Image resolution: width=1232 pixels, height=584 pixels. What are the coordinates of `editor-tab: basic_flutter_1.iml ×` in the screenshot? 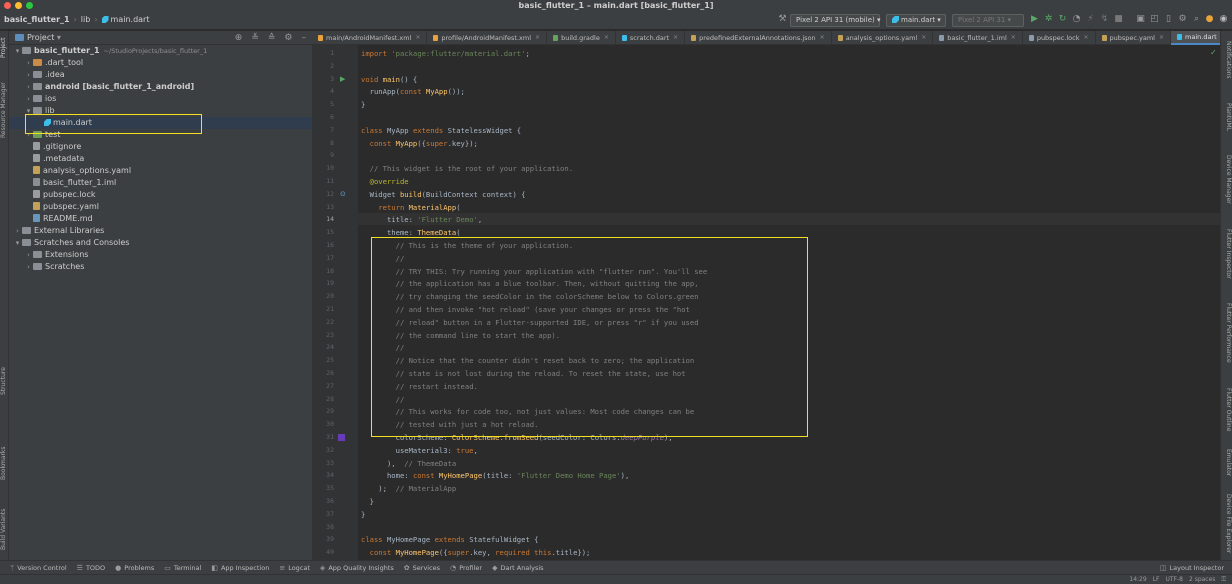 It's located at (978, 38).